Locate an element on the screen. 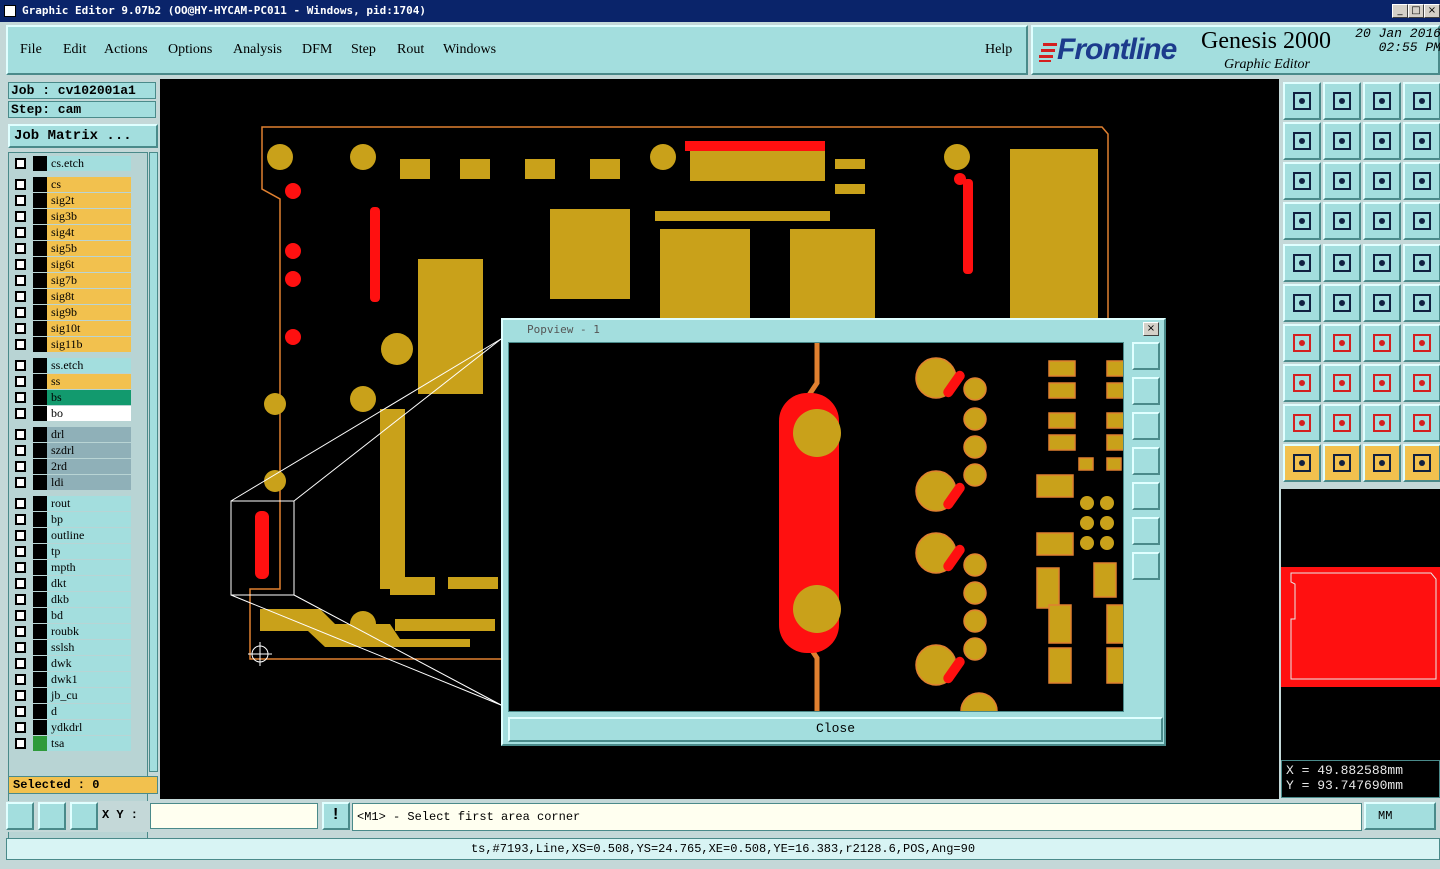 The width and height of the screenshot is (1440, 869). layer-row-d: d is located at coordinates (73, 711).